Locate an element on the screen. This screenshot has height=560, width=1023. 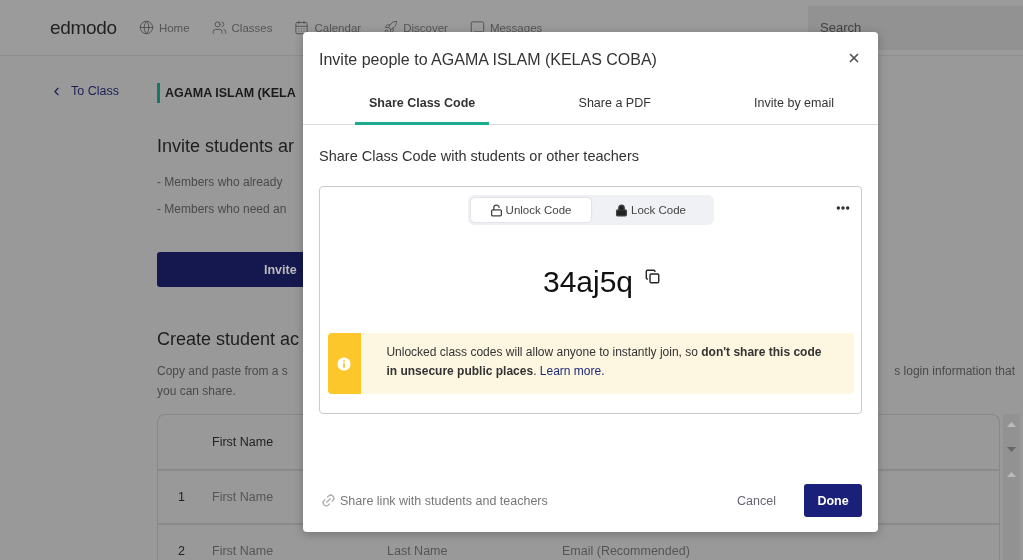
section-heading: Invite students ar is located at coordinates (226, 146).